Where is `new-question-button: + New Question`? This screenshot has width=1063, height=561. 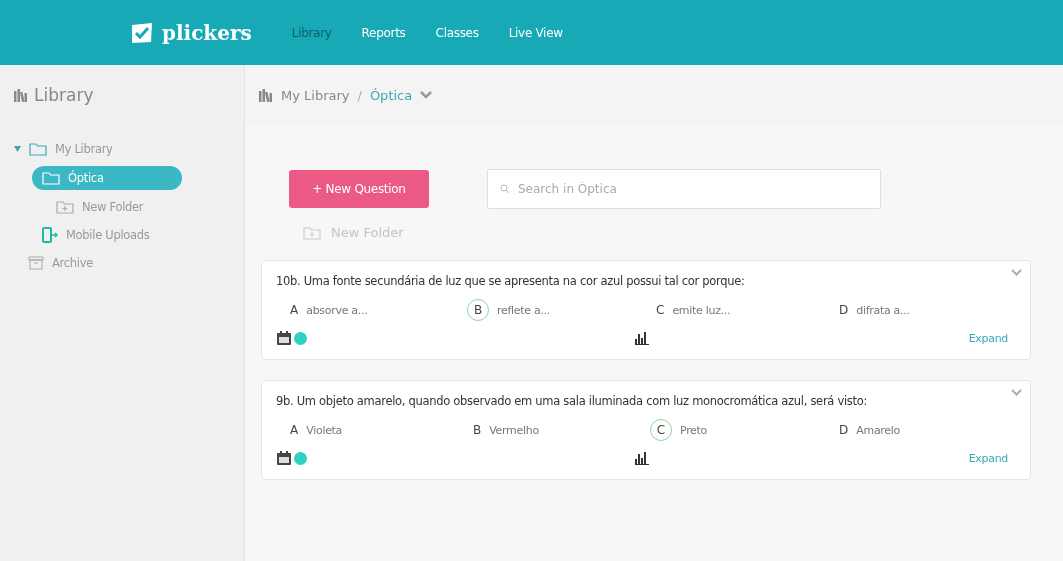 new-question-button: + New Question is located at coordinates (359, 189).